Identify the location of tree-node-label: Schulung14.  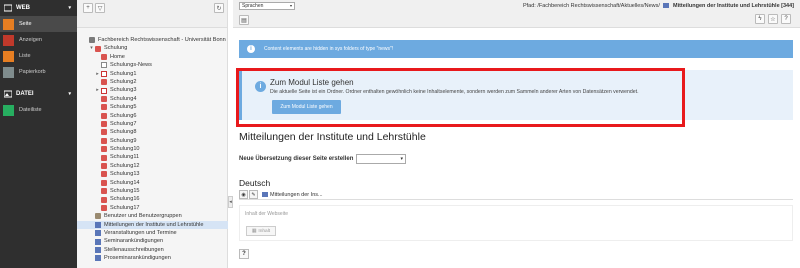
(125, 183).